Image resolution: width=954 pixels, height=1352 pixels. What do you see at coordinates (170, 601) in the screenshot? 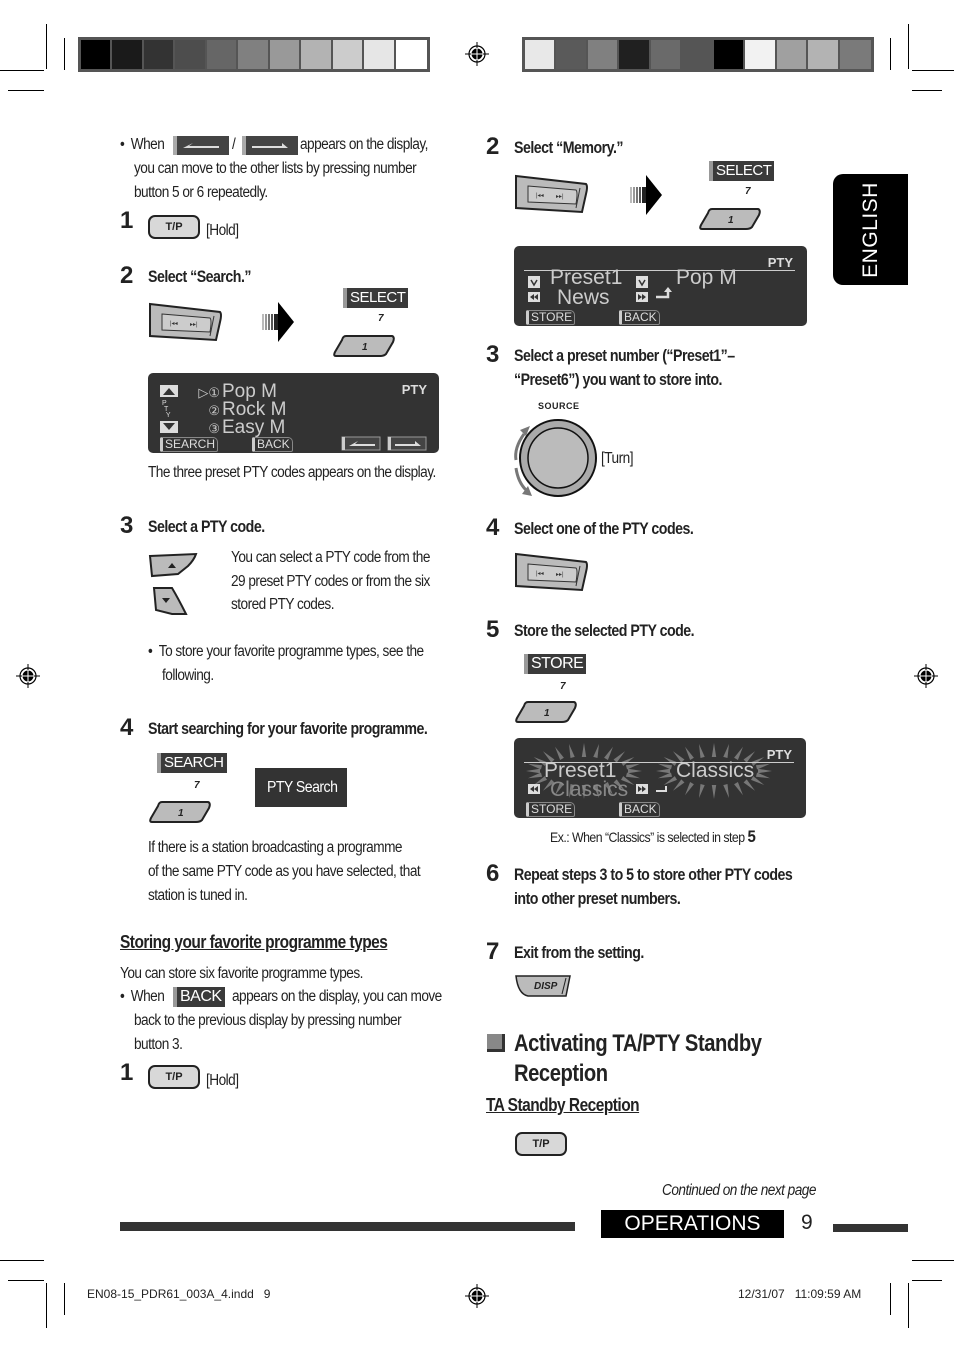
I see `down-button-icon` at bounding box center [170, 601].